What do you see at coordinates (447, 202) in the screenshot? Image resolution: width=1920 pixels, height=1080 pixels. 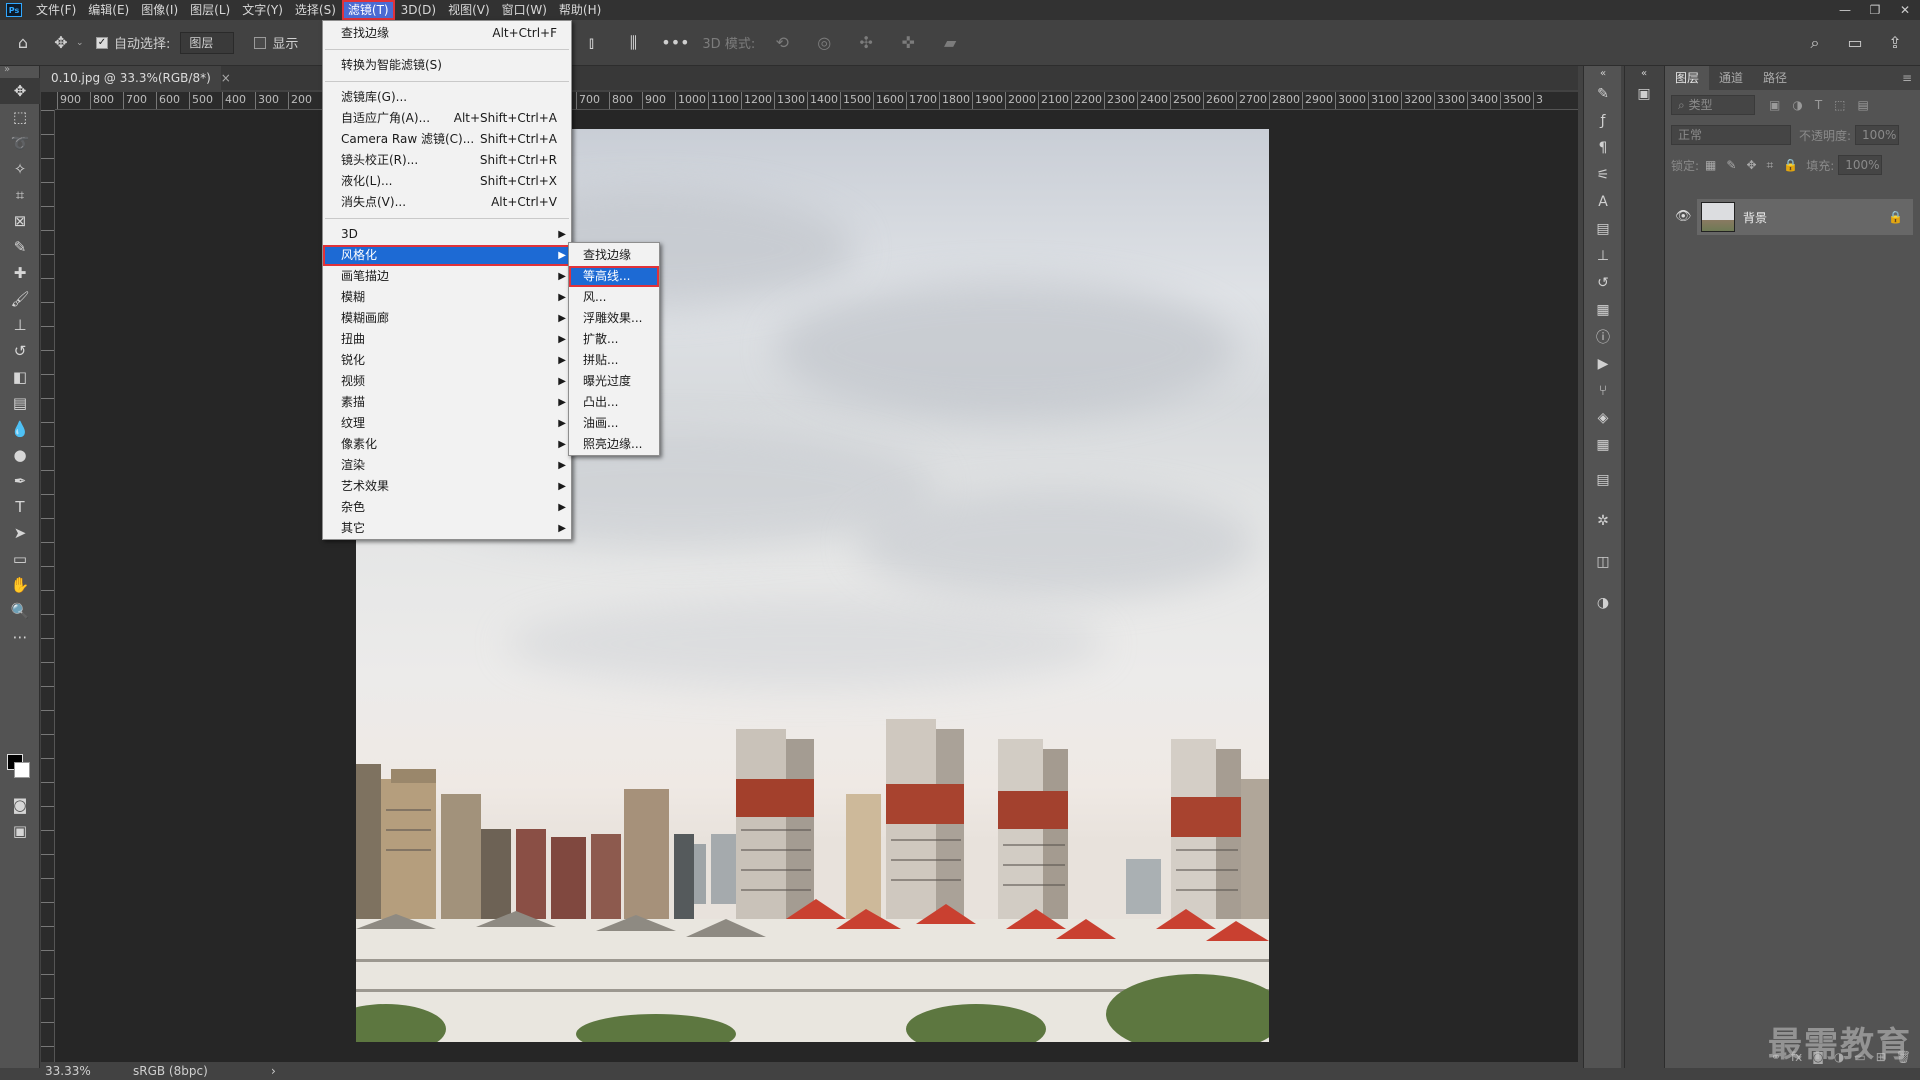 I see `filter_menu-item: 消失点(V)... Alt+Ctrl+V` at bounding box center [447, 202].